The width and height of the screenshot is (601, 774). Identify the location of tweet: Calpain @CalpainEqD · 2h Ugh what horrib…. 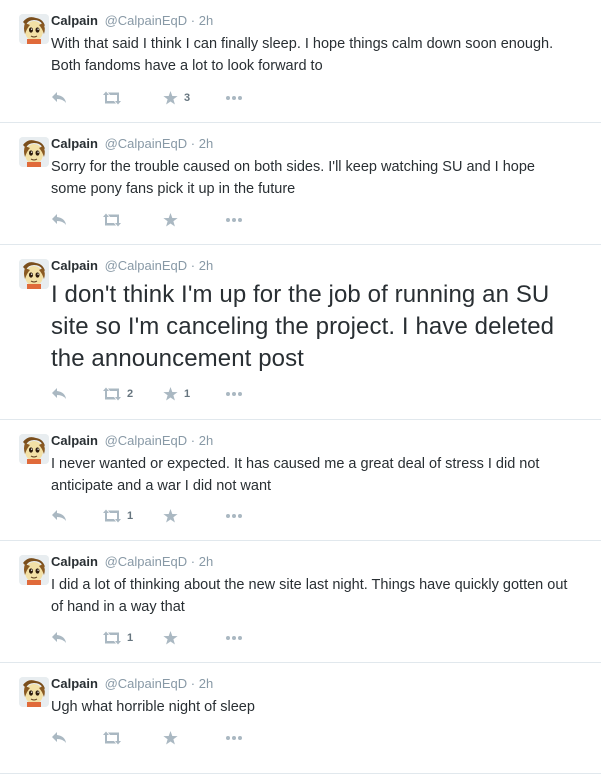
(300, 718).